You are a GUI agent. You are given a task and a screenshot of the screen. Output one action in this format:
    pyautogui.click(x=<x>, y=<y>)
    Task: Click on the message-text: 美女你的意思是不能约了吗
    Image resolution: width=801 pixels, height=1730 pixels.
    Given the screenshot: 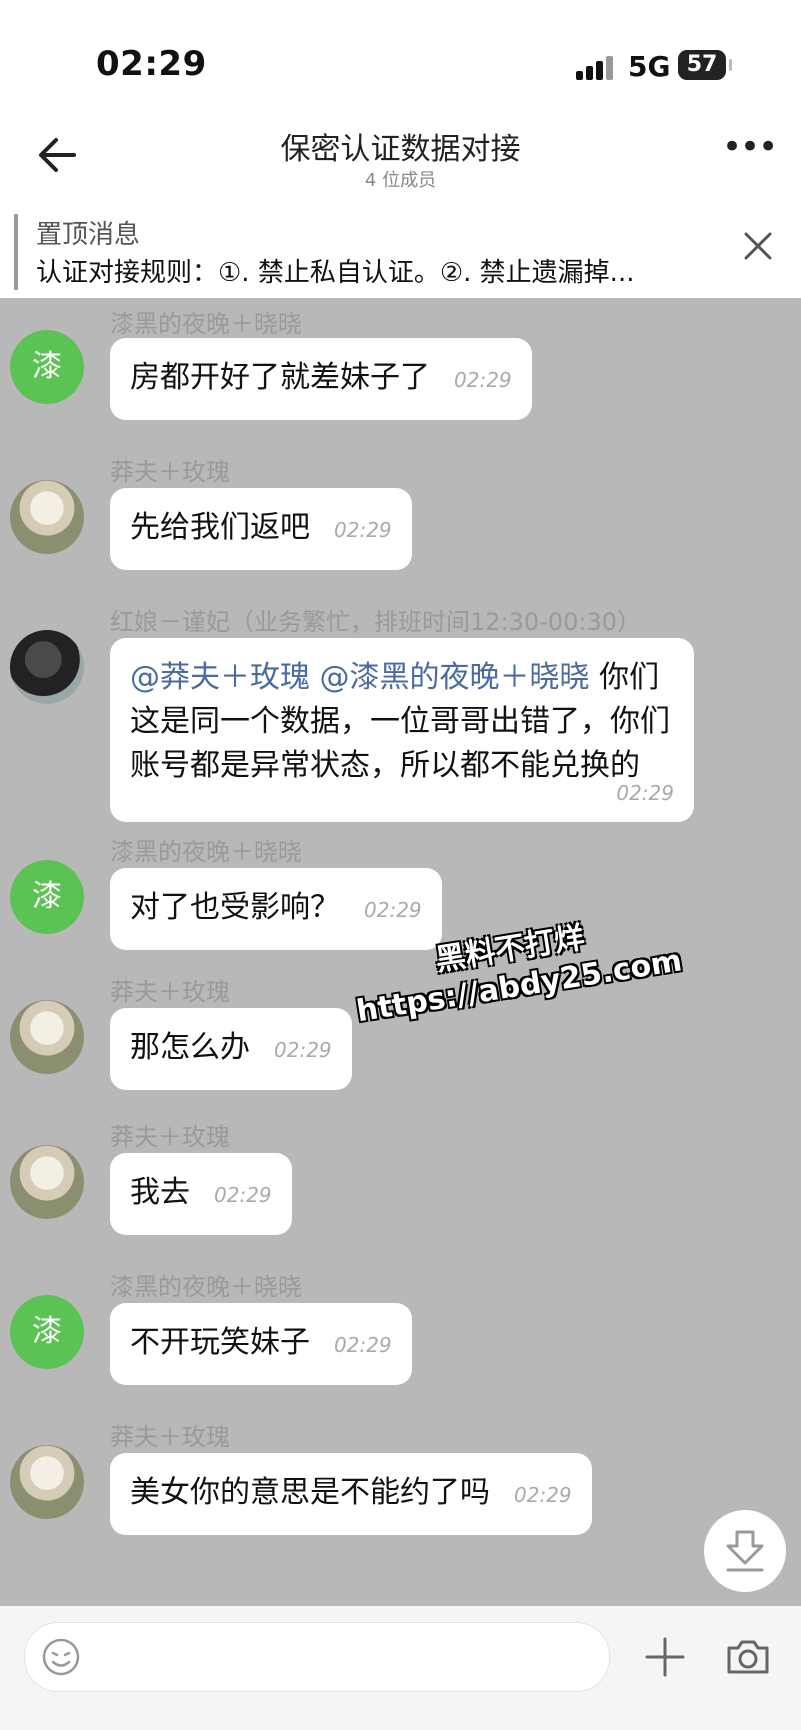 What is the action you would take?
    pyautogui.click(x=310, y=1492)
    